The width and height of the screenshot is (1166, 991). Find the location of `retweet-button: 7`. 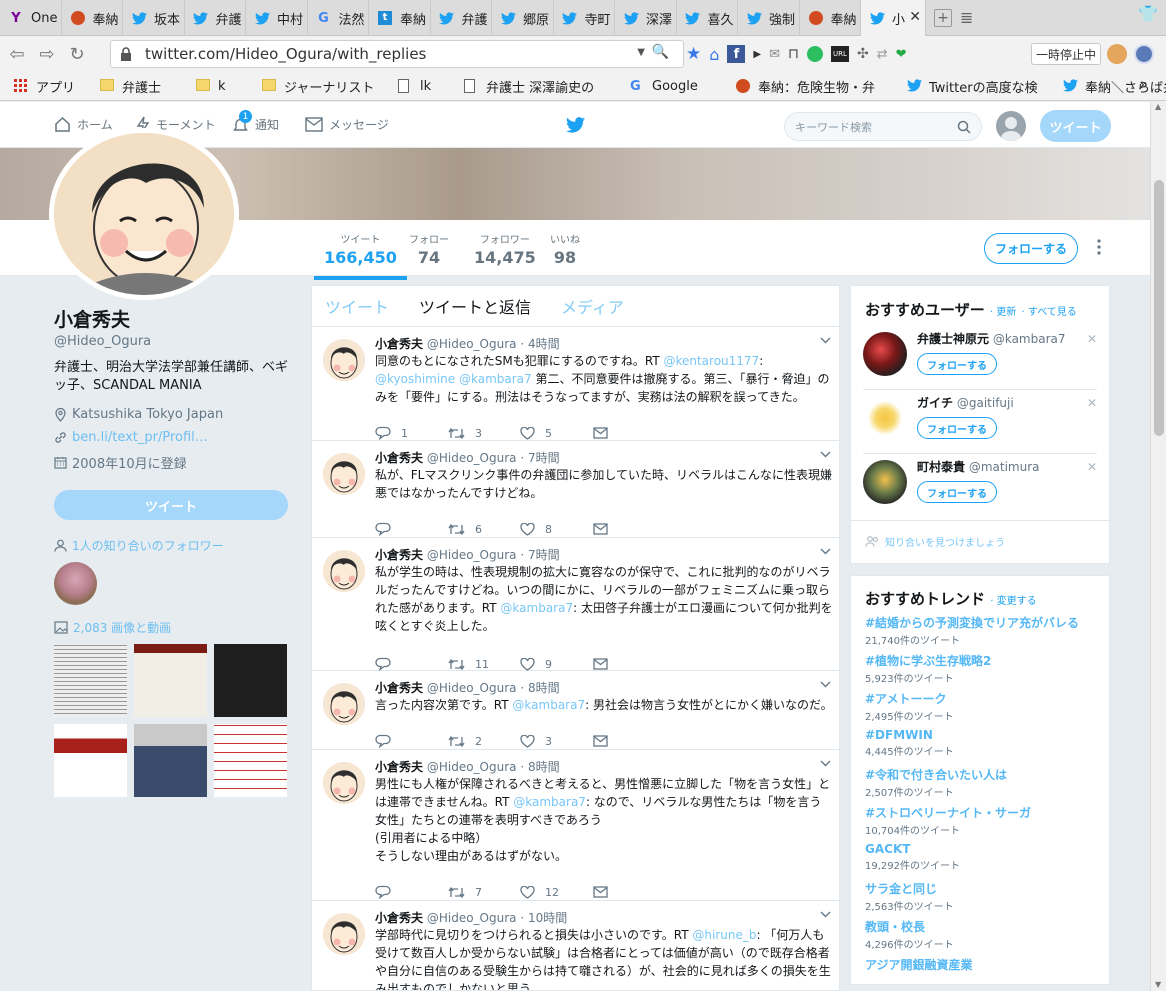

retweet-button: 7 is located at coordinates (465, 892).